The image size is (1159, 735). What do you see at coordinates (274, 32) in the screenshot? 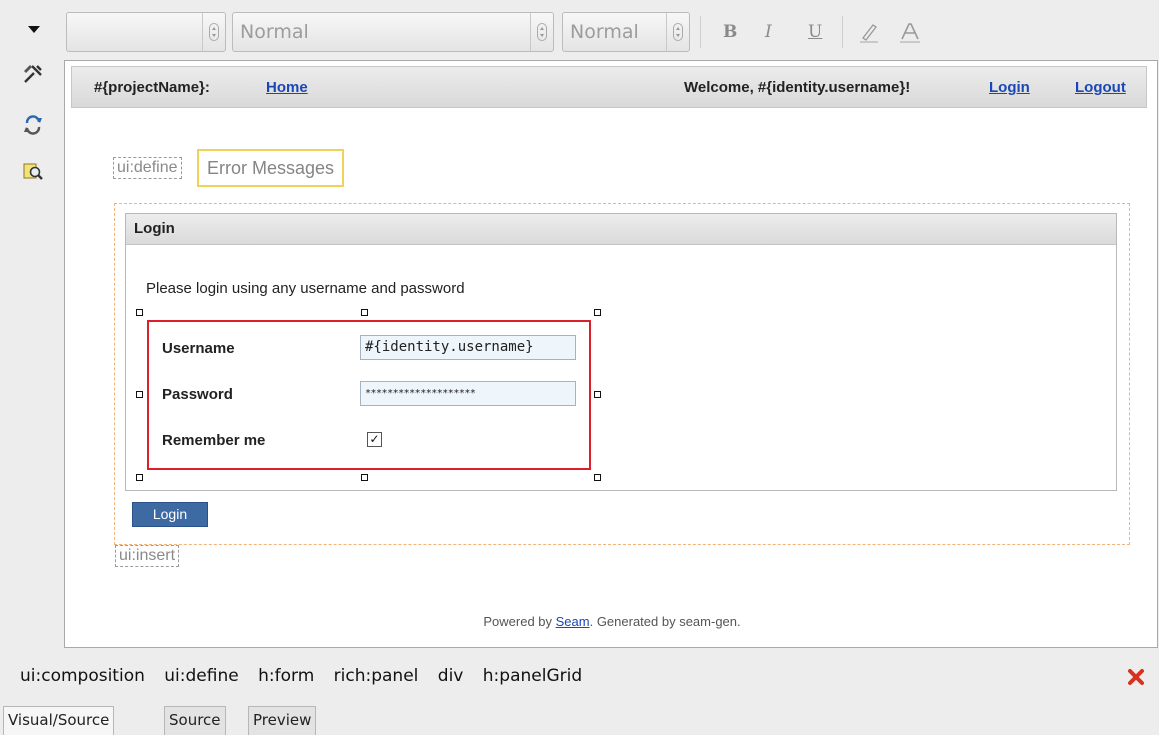
I see `format-combo-value: Normal` at bounding box center [274, 32].